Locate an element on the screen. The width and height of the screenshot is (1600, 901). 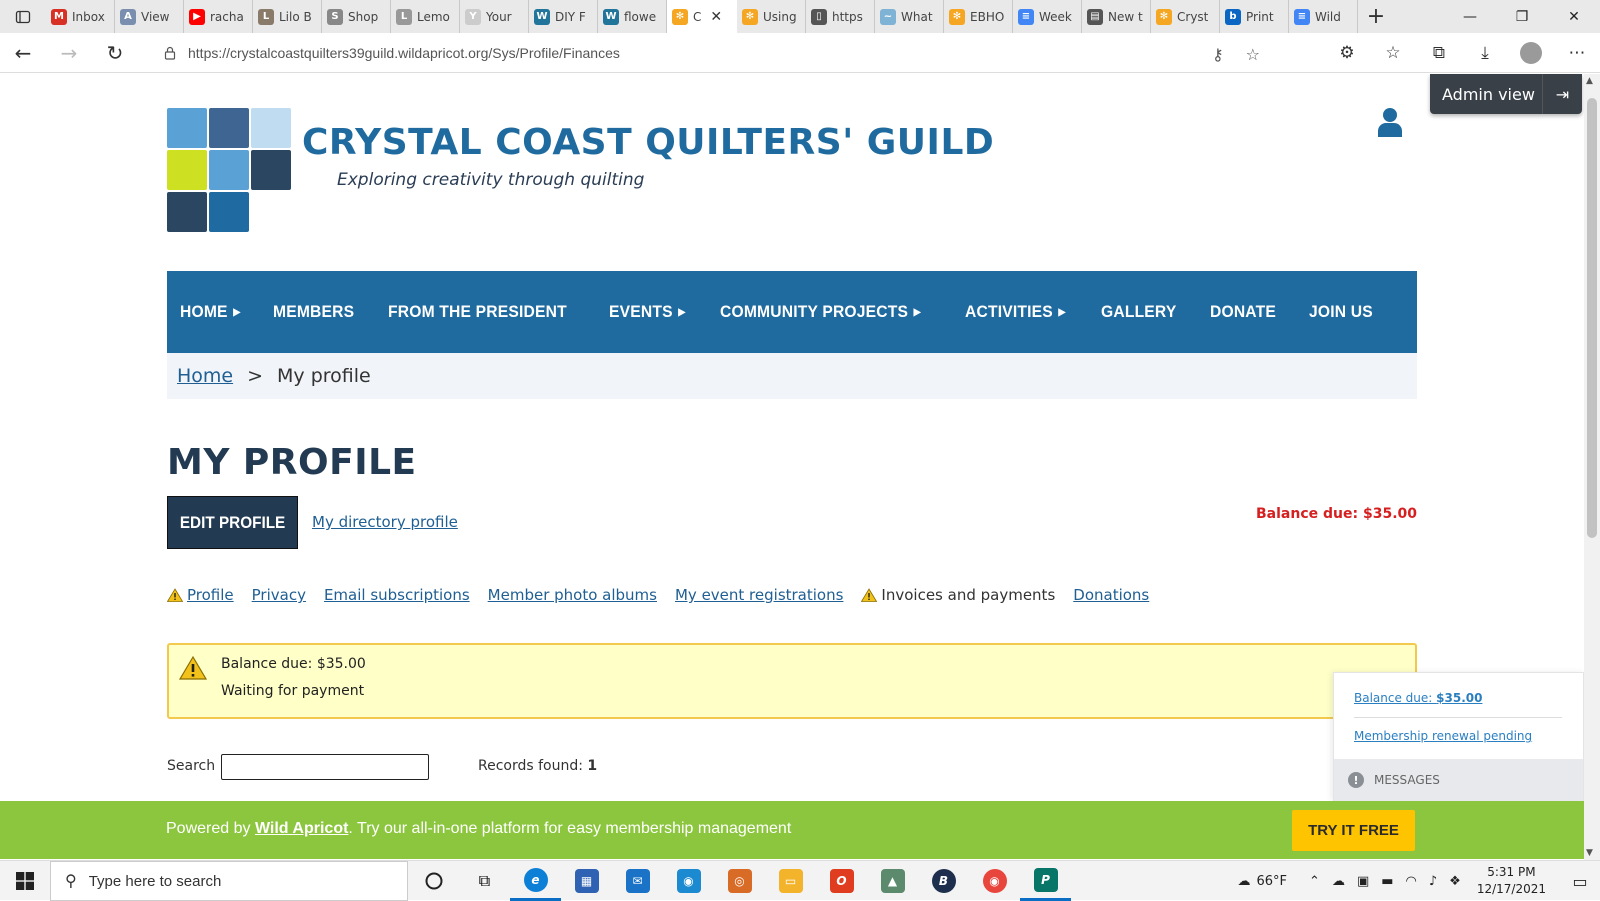
browser-tab: ✻C✕ is located at coordinates (702, 16).